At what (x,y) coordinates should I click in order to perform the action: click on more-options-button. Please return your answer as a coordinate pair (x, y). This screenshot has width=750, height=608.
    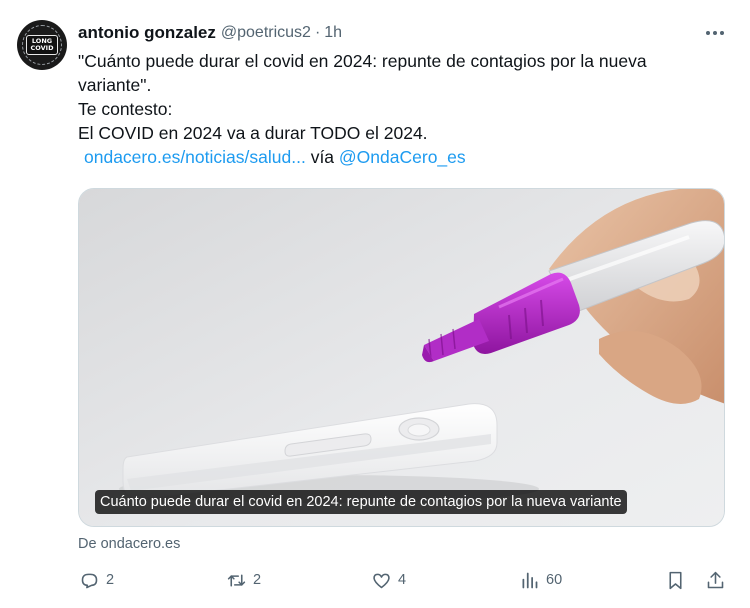
    Looking at the image, I should click on (715, 33).